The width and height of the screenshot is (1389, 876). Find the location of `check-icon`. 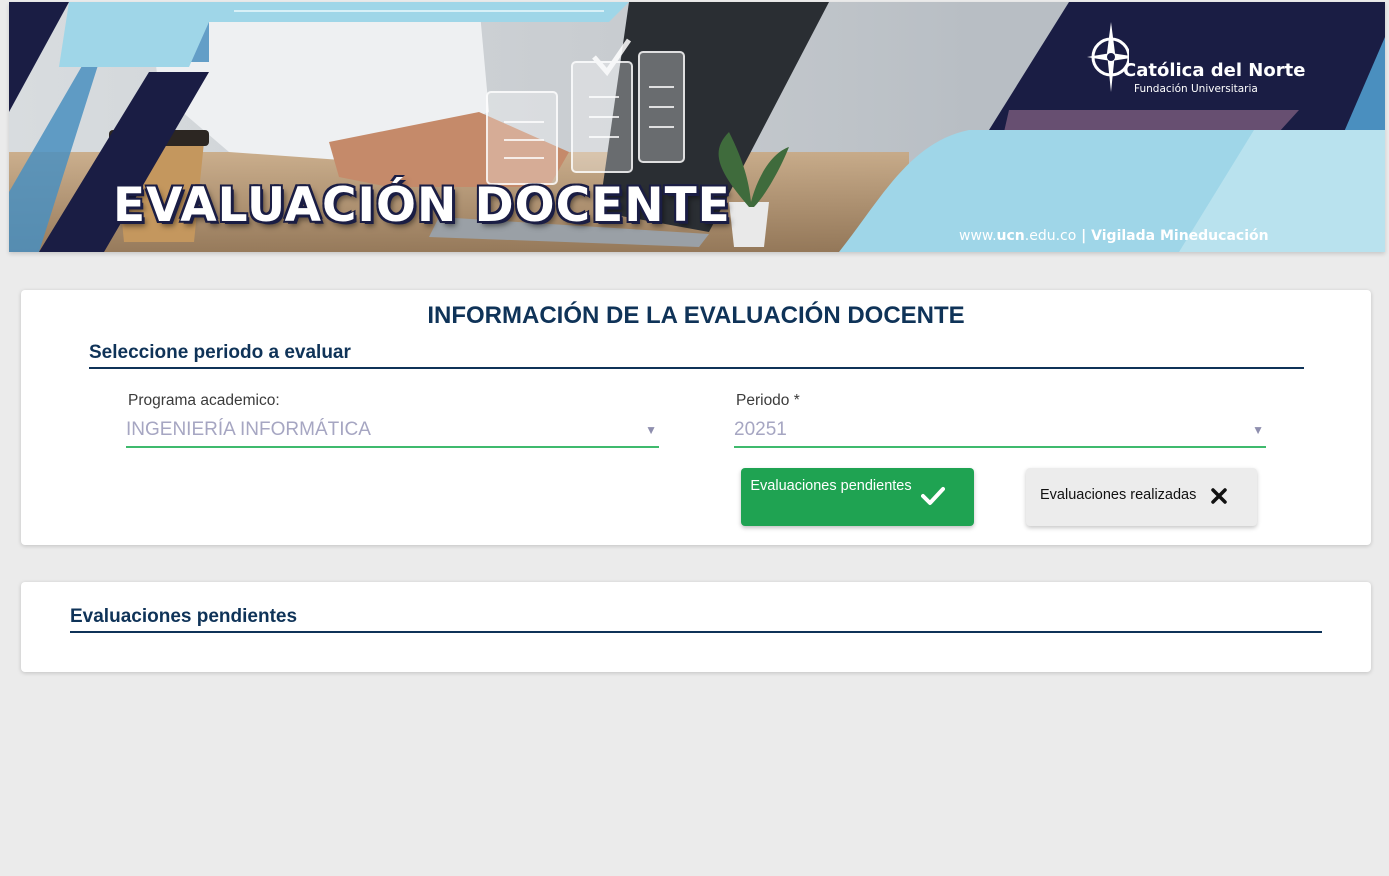

check-icon is located at coordinates (933, 496).